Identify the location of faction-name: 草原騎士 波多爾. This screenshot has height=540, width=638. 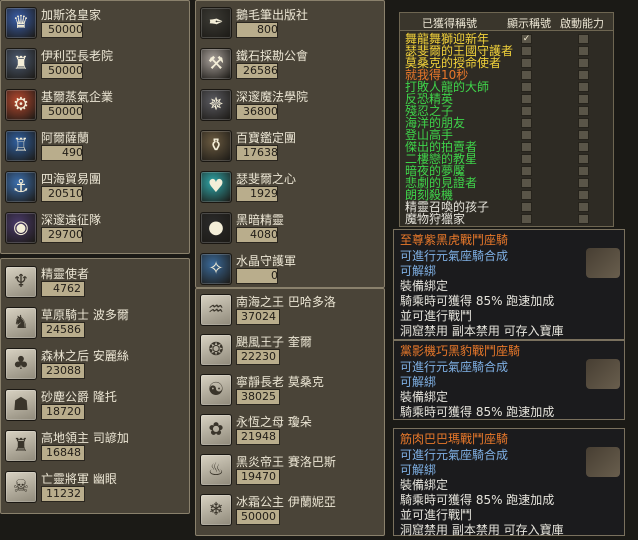
(85, 315).